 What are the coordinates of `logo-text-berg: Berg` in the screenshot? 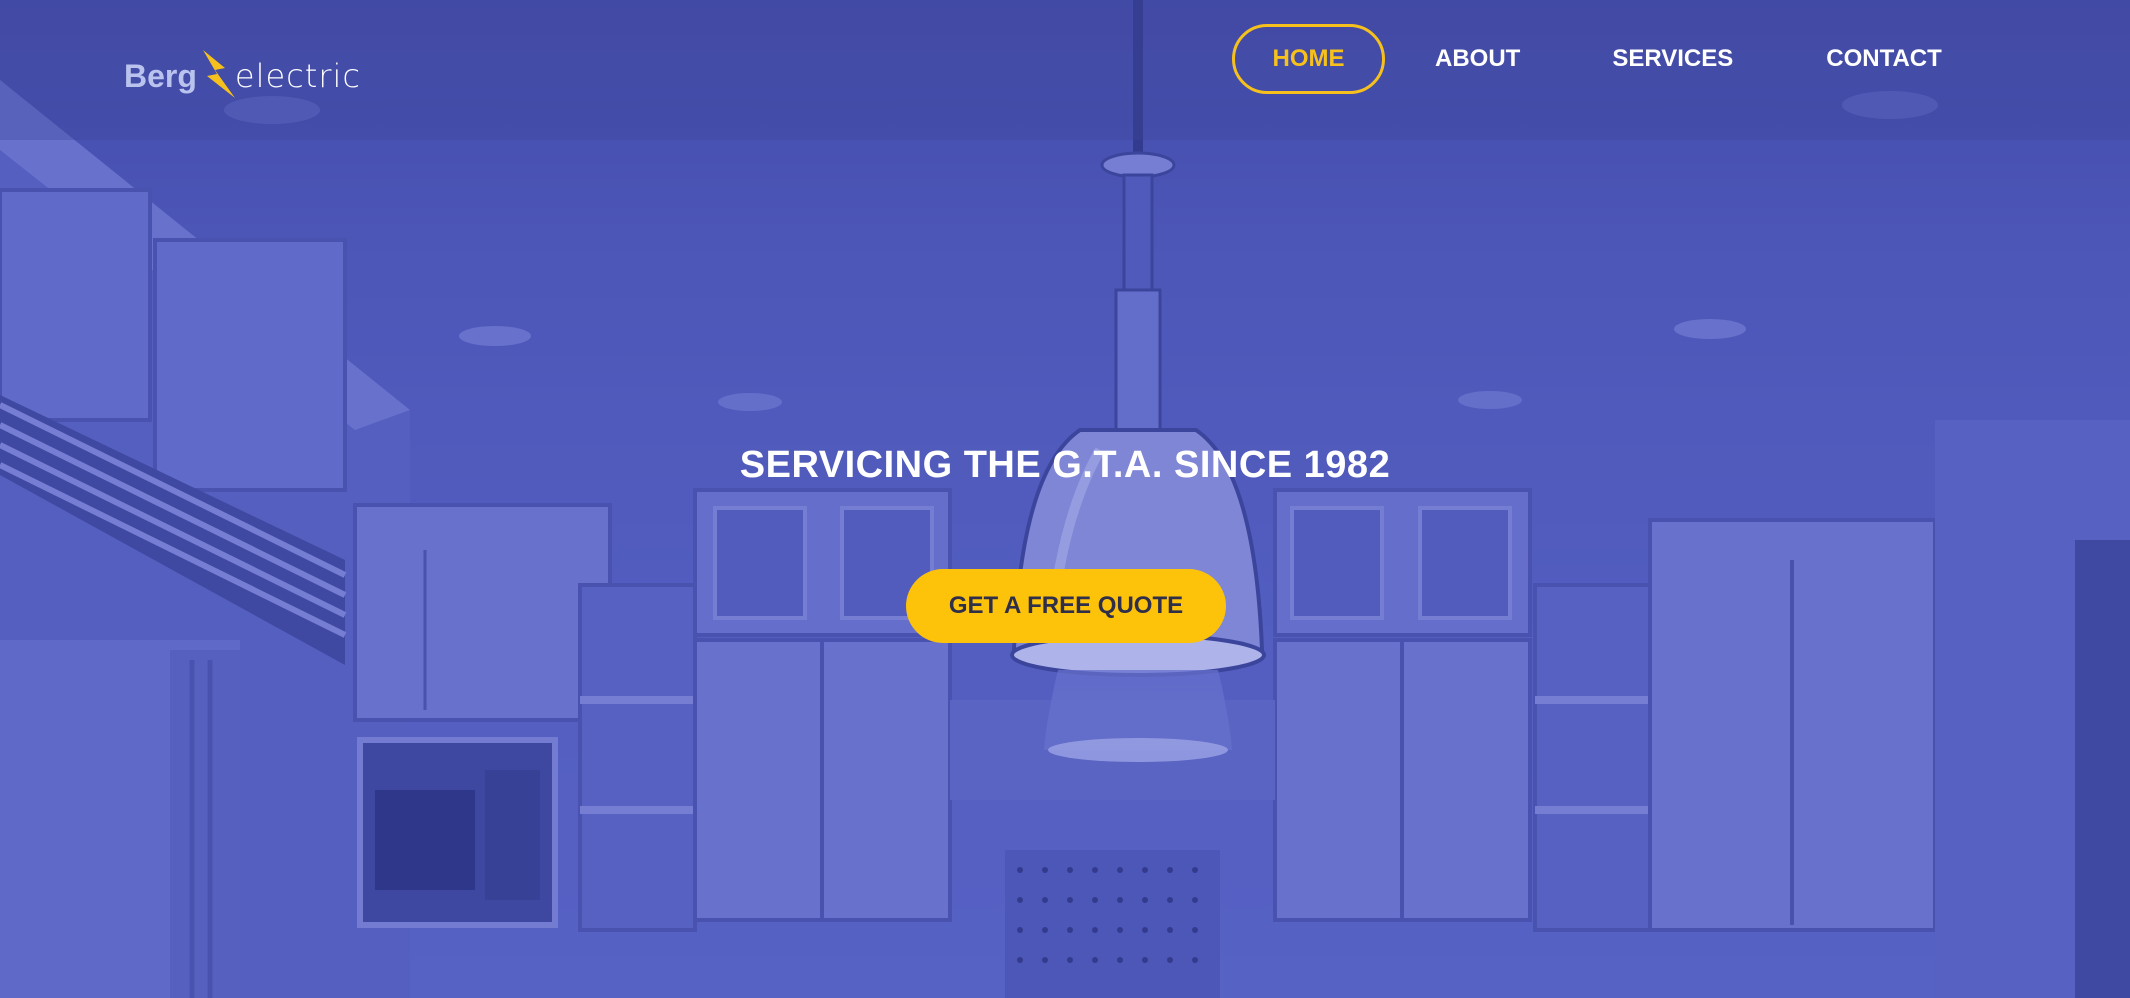 It's located at (160, 75).